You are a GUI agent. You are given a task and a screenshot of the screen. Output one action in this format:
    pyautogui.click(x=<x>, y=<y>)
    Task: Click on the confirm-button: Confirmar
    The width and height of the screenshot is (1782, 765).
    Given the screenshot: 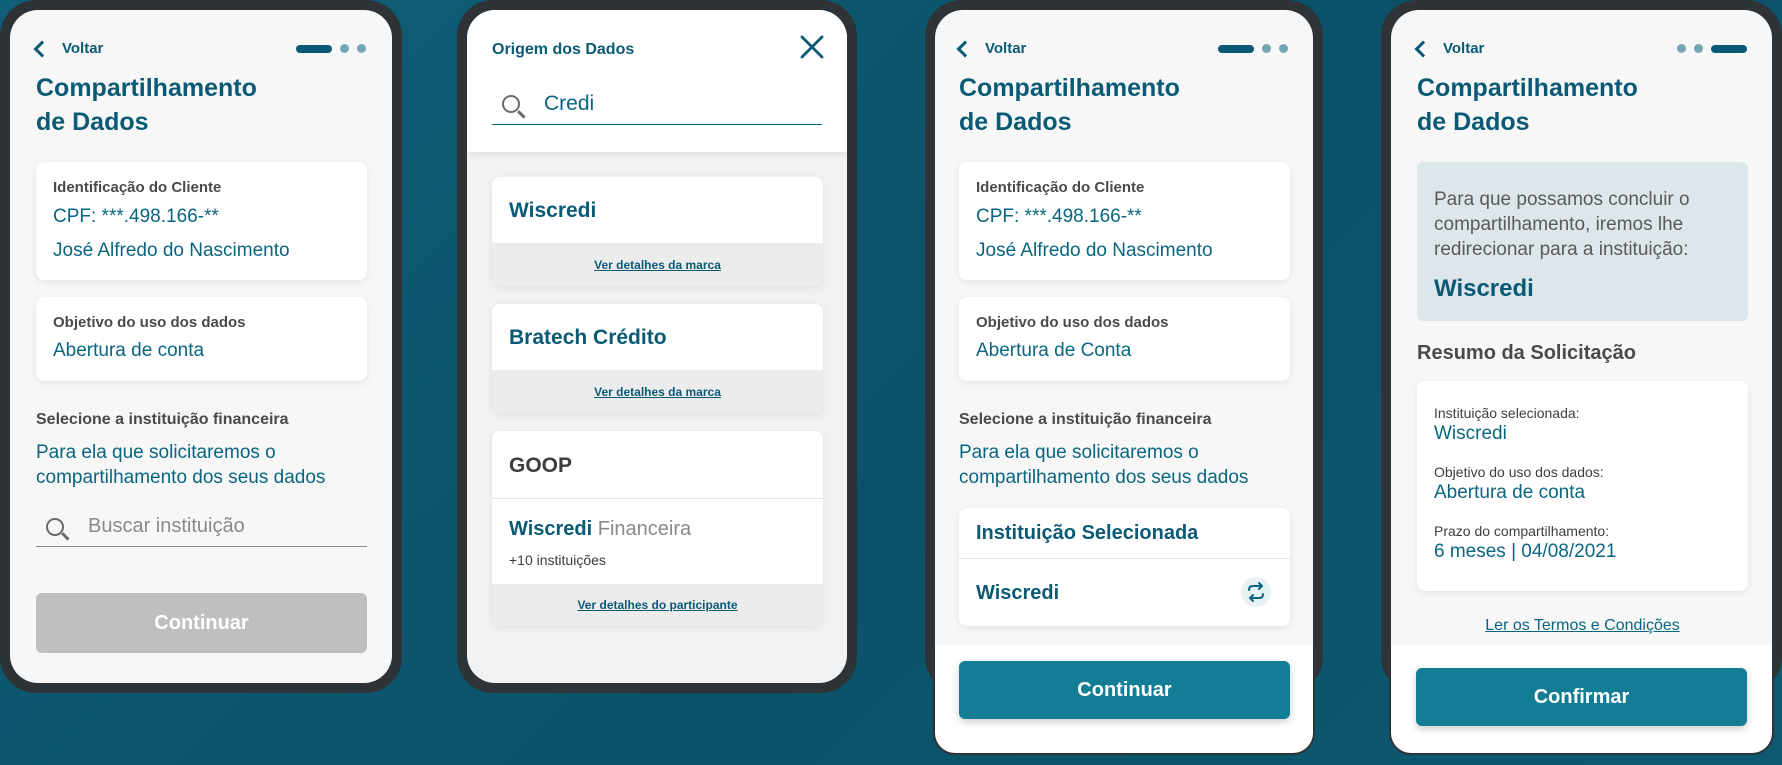 What is the action you would take?
    pyautogui.click(x=1581, y=697)
    